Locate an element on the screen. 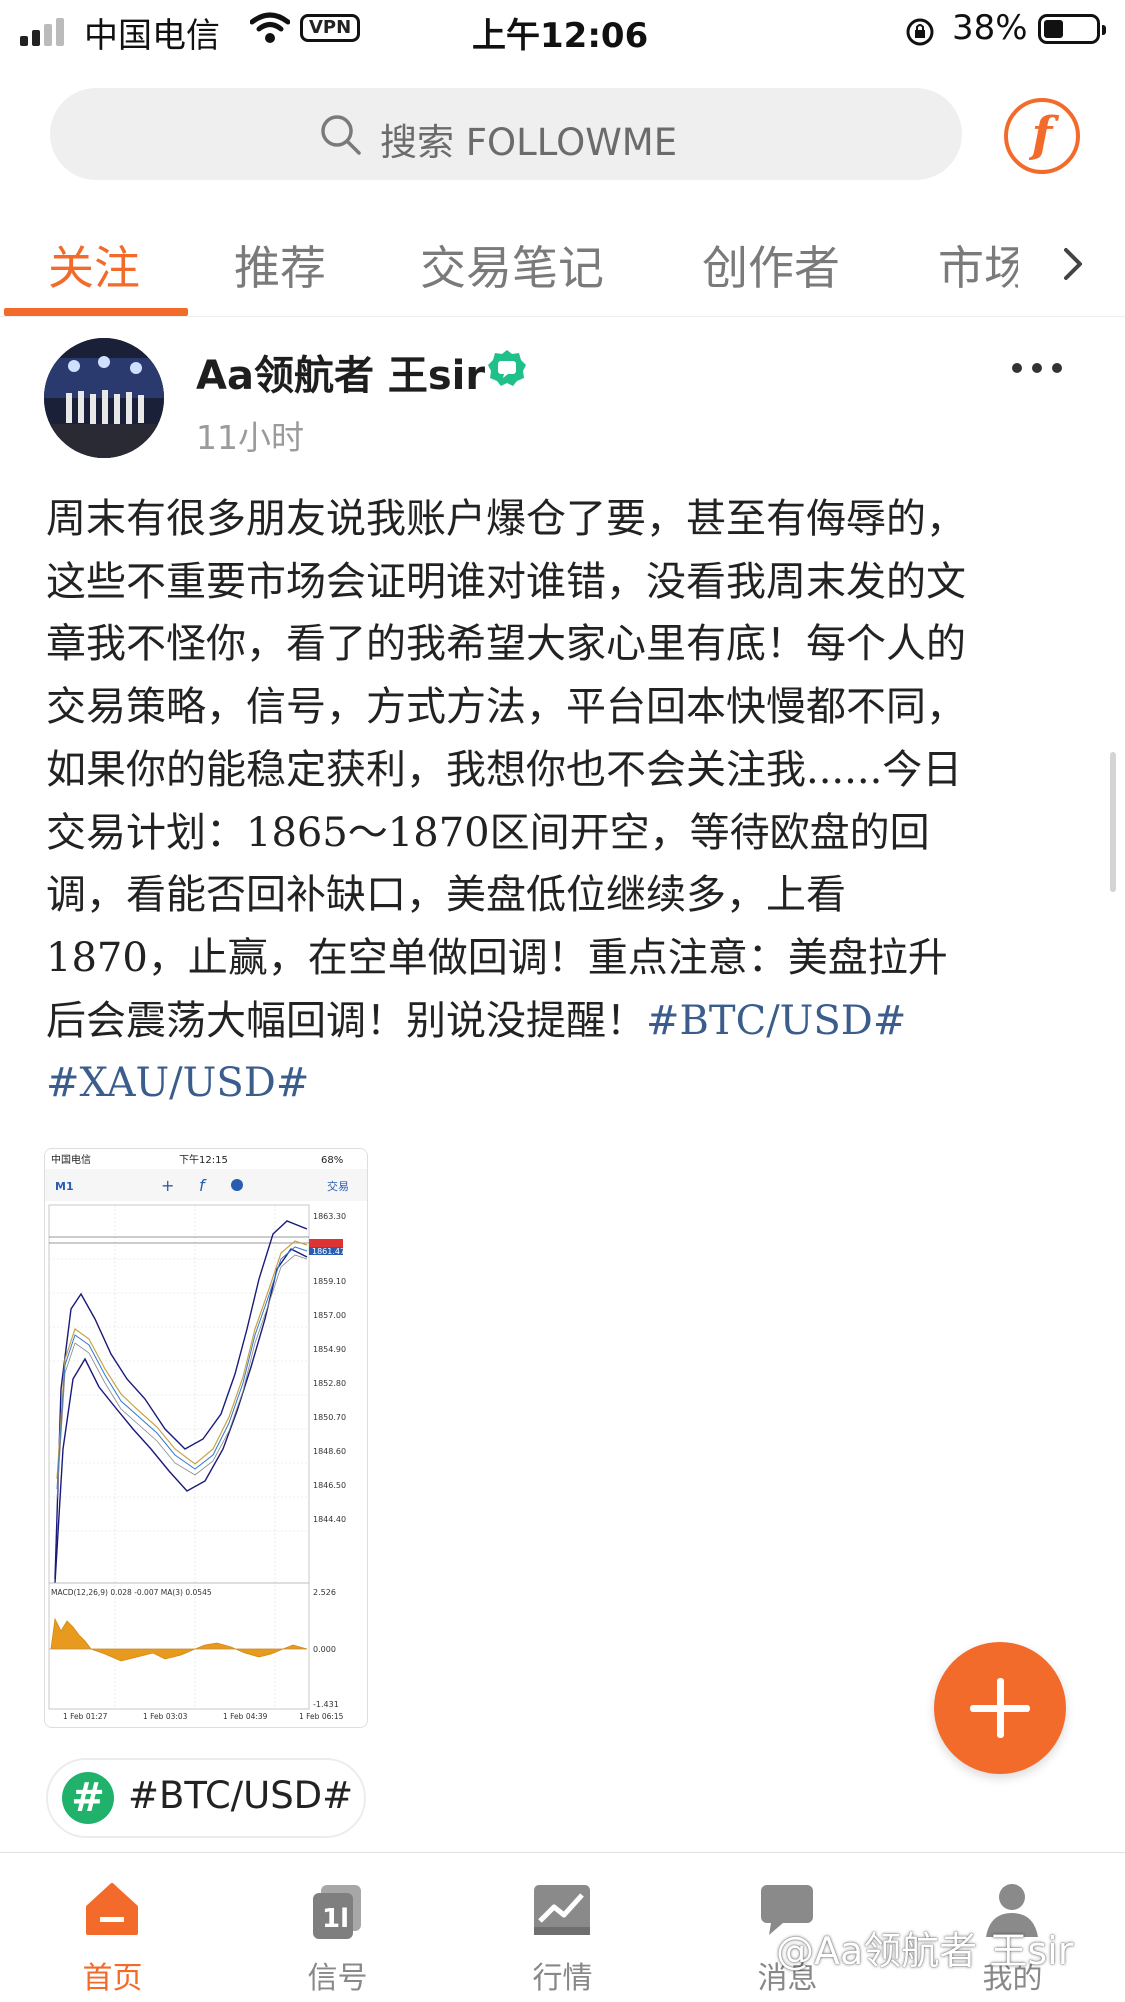 The height and width of the screenshot is (2002, 1125). more-options-icon is located at coordinates (1039, 371).